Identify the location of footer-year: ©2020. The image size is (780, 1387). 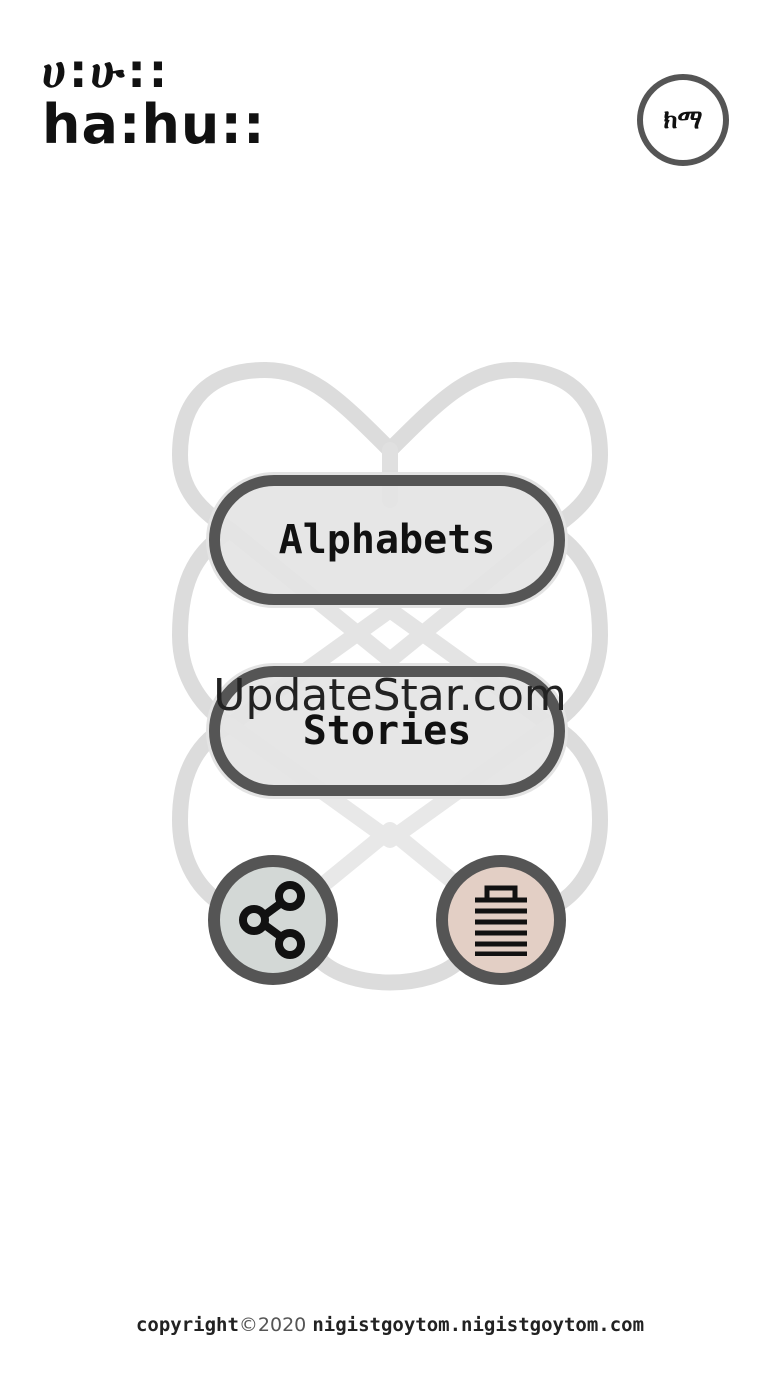
(272, 1325).